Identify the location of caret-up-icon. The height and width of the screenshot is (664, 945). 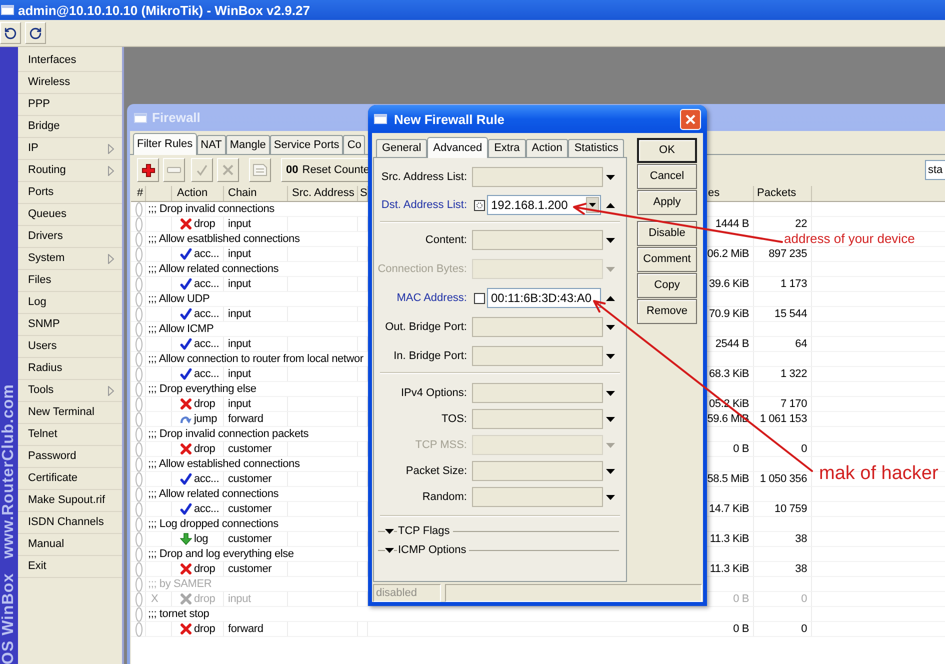
(610, 298).